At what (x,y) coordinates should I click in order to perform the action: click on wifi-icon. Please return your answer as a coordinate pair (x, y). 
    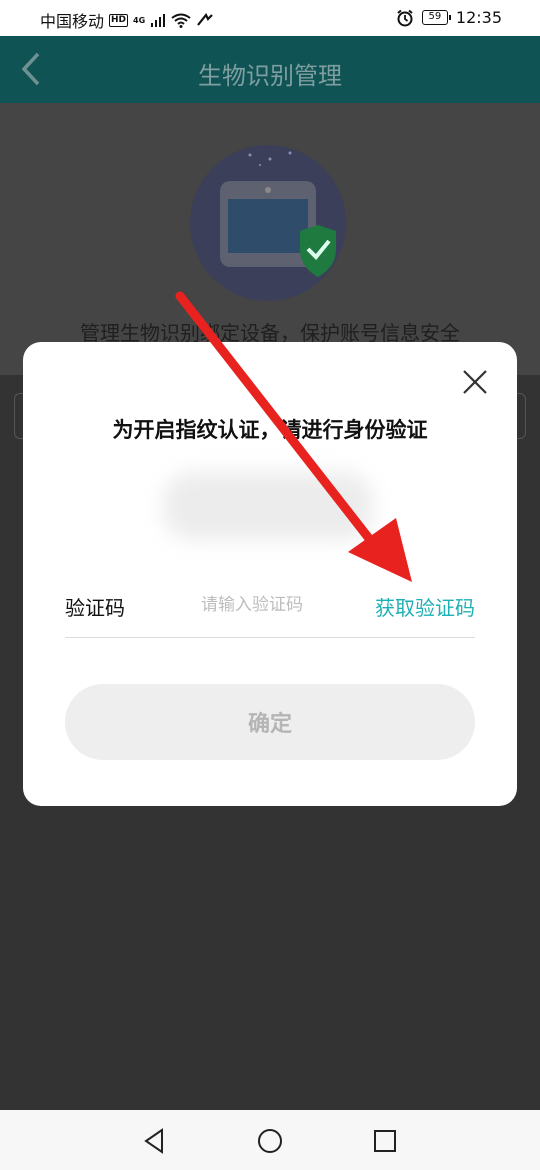
    Looking at the image, I should click on (181, 20).